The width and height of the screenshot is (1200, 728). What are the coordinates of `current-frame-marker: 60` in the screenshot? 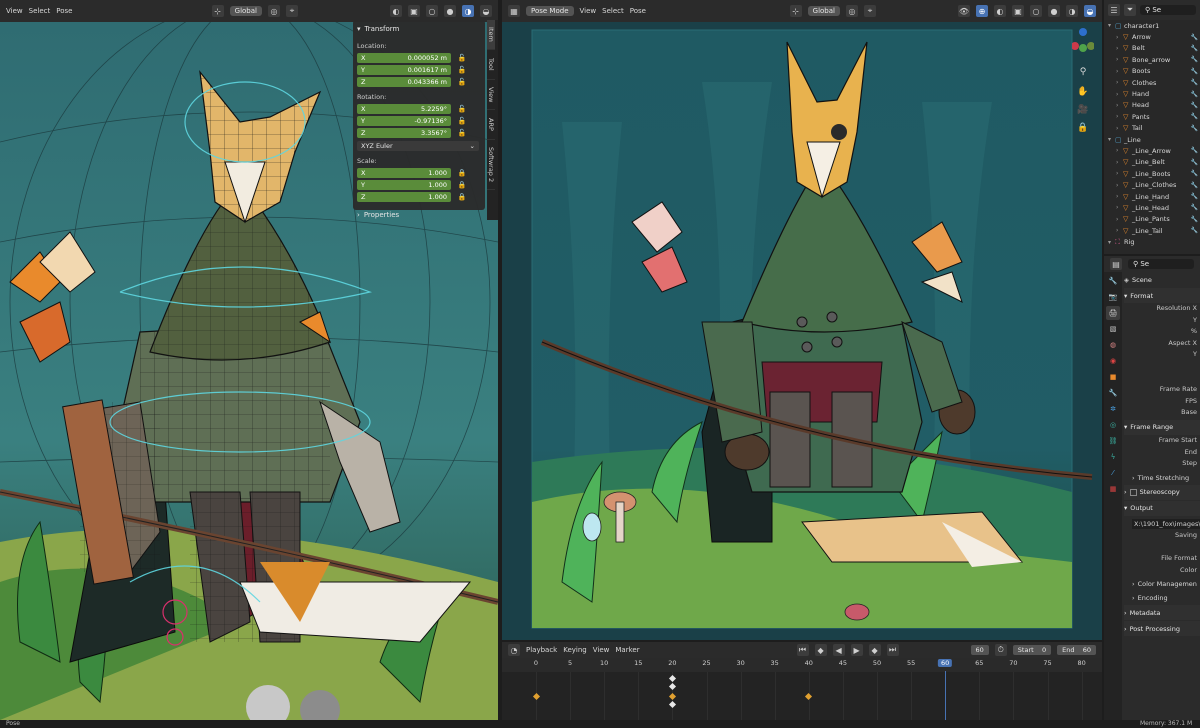 It's located at (945, 663).